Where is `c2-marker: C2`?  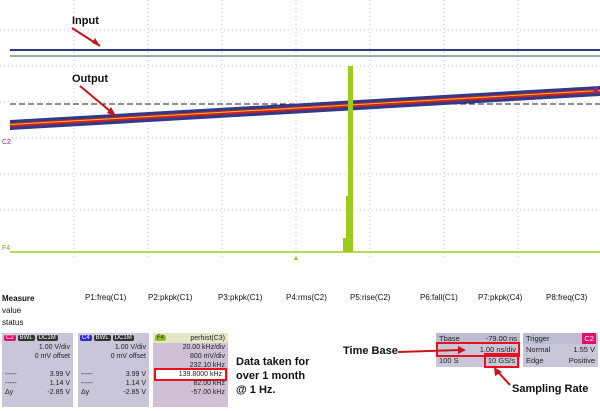 c2-marker: C2 is located at coordinates (6, 142).